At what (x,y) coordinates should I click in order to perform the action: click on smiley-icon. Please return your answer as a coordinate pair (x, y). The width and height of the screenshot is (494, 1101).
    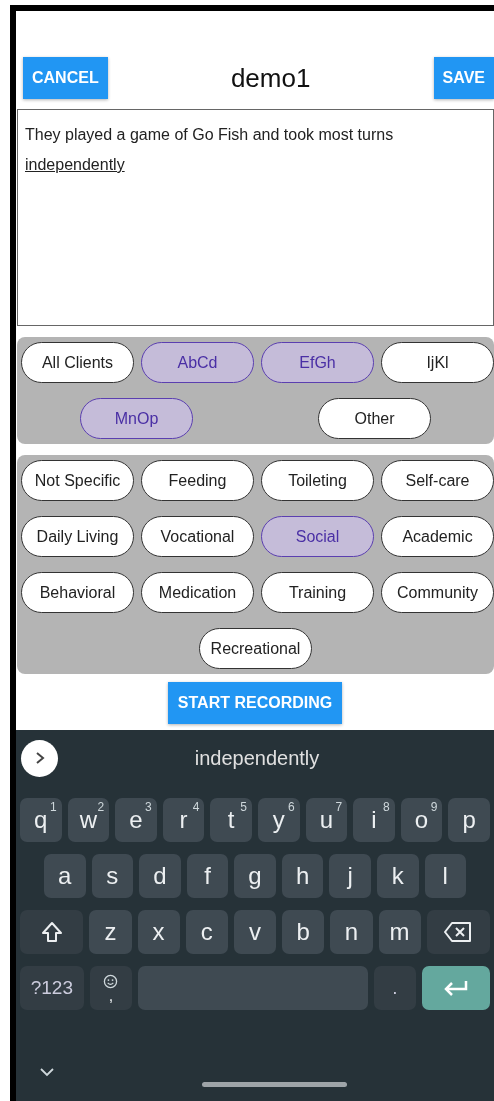
    Looking at the image, I should click on (111, 981).